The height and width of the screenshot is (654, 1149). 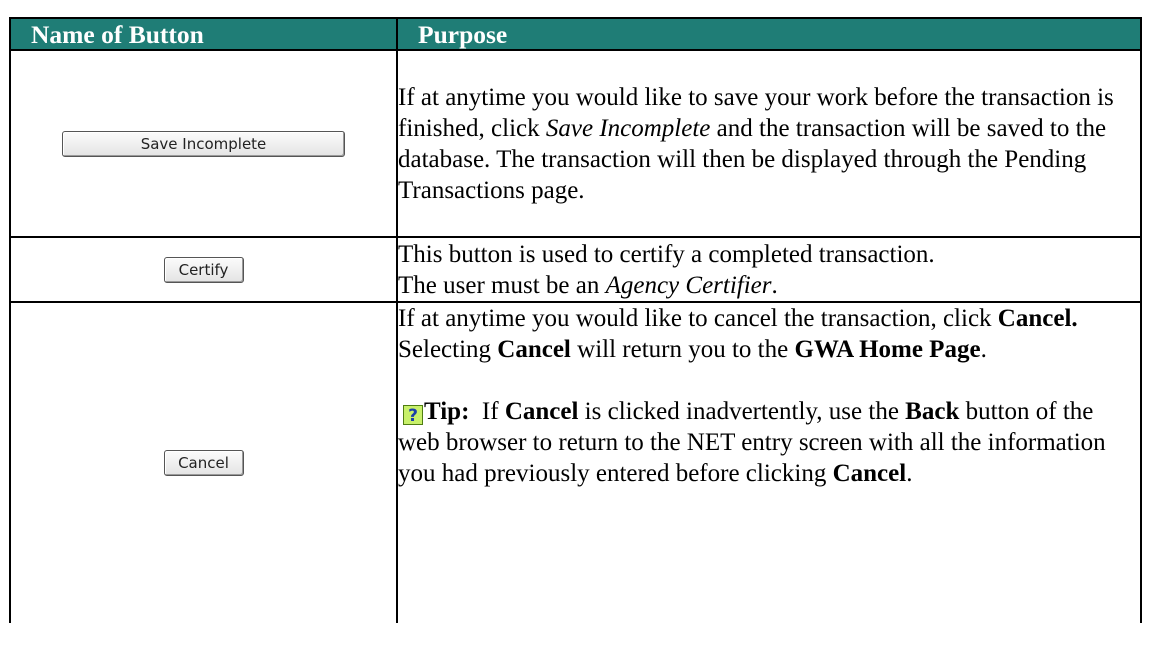 What do you see at coordinates (682, 349) in the screenshot?
I see `purpose-text: will return you to the` at bounding box center [682, 349].